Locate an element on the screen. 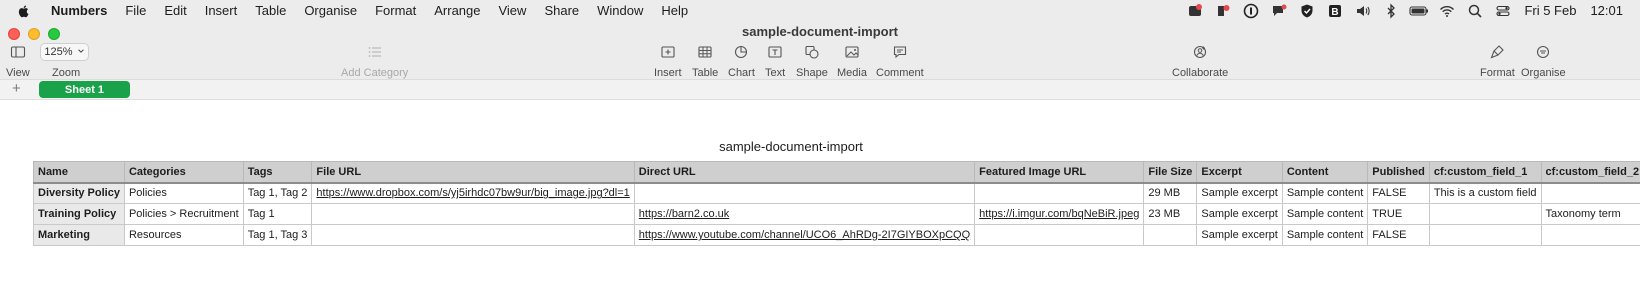 Image resolution: width=1640 pixels, height=292 pixels. table-cell: 29 MB is located at coordinates (1170, 193).